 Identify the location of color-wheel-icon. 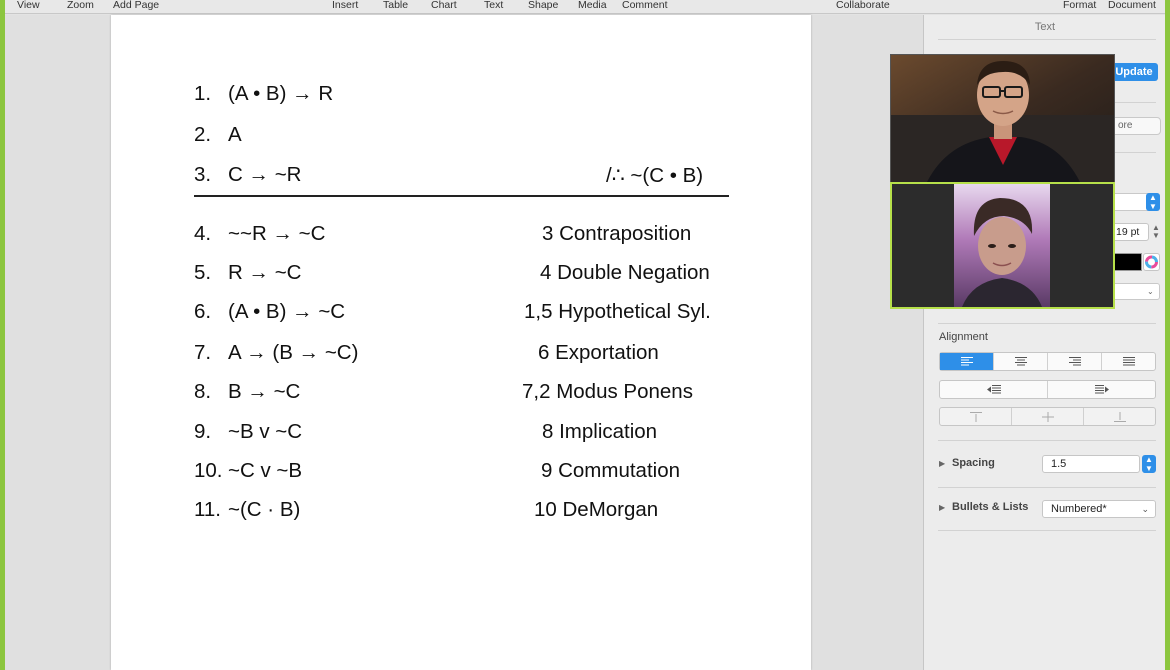
(1151, 262).